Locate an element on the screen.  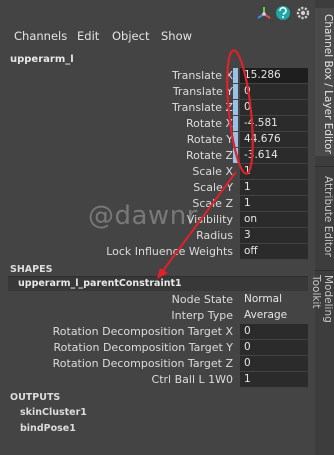
attr-row-rotation-decomposition-target-z: Rotation Decomposition Target Z 0 is located at coordinates (157, 364).